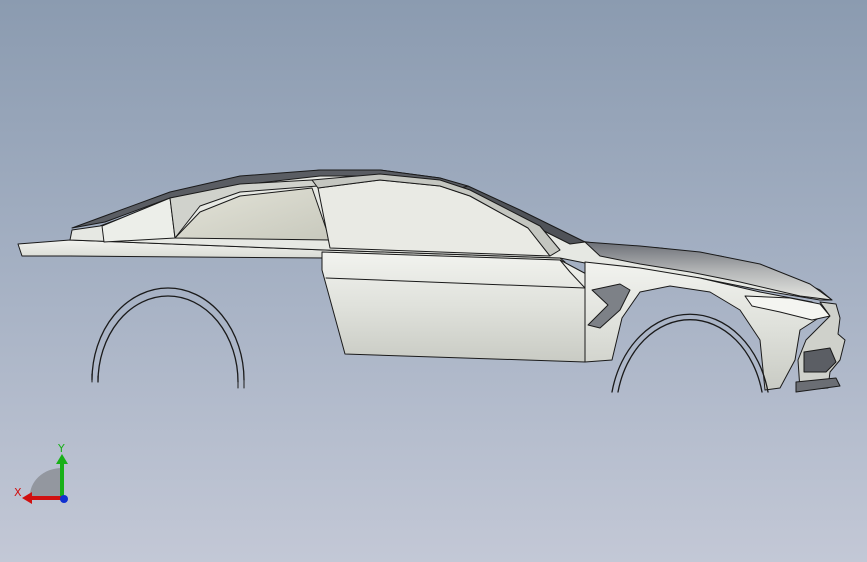 Image resolution: width=867 pixels, height=562 pixels. What do you see at coordinates (456, 307) in the screenshot?
I see `door-panel` at bounding box center [456, 307].